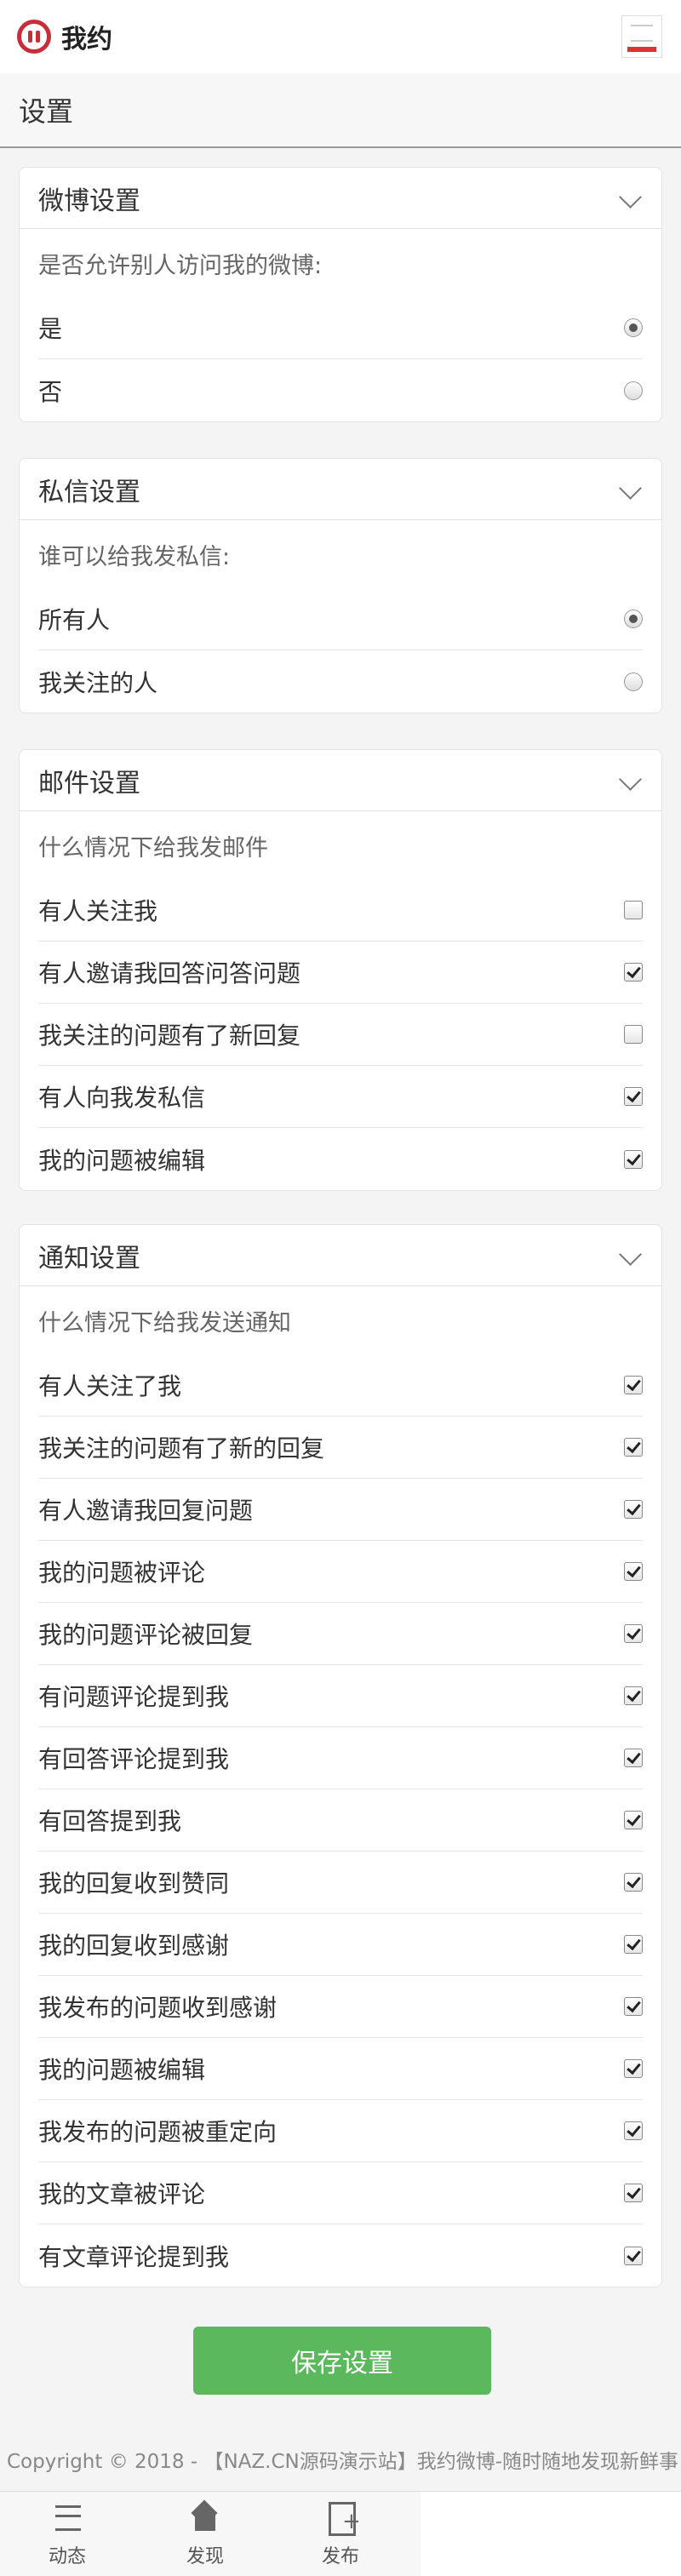  I want to click on weibo-settings-header: 微博设置, so click(340, 199).